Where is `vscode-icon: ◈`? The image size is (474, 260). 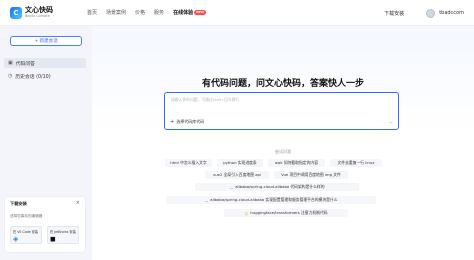 vscode-icon: ◈ is located at coordinates (16, 239).